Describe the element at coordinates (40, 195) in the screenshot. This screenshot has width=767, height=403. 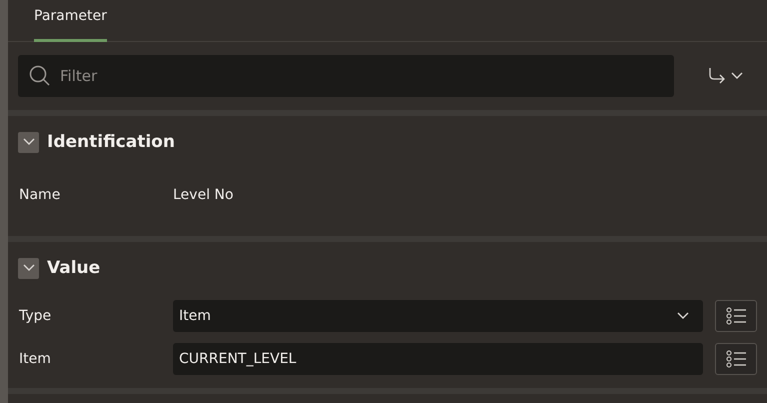
I see `field-label: Name` at that location.